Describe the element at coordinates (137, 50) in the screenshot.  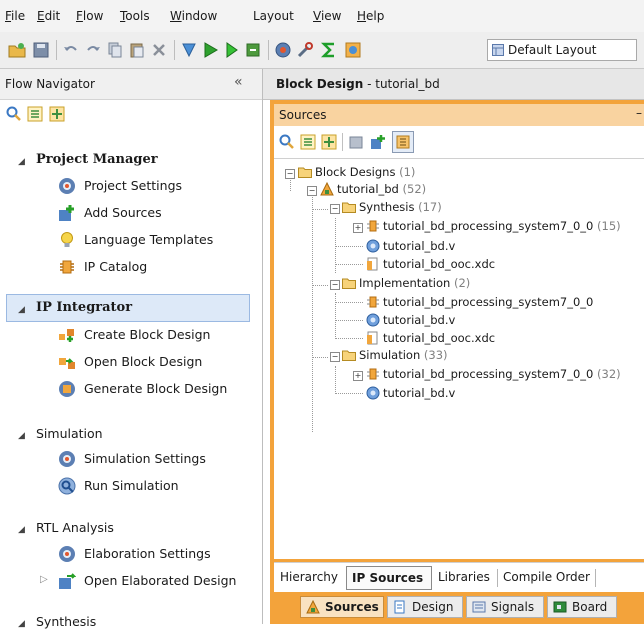
I see `paste-icon` at that location.